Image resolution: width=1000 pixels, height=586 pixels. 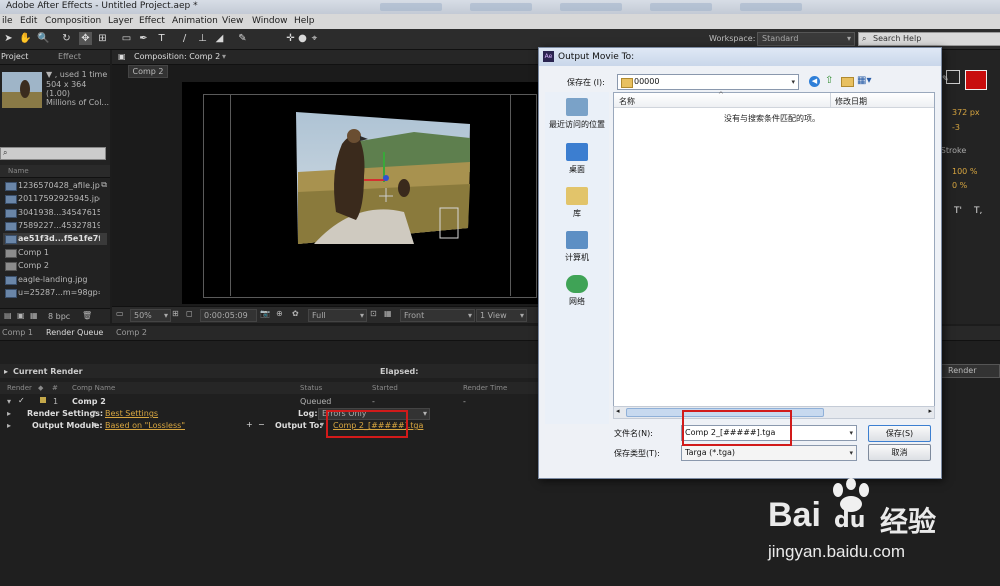 What do you see at coordinates (73, 21) in the screenshot?
I see `menu-composition: Composition` at bounding box center [73, 21].